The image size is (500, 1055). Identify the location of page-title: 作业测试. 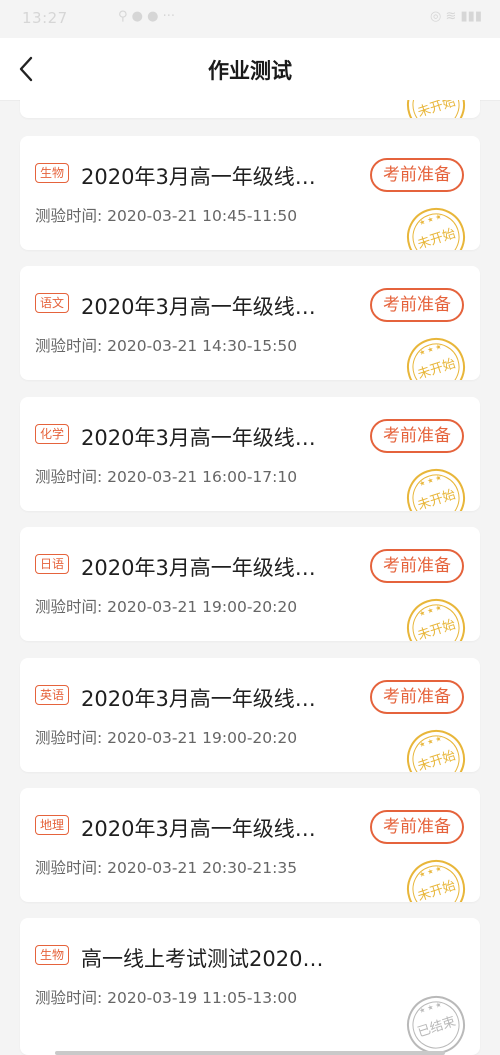
(250, 71).